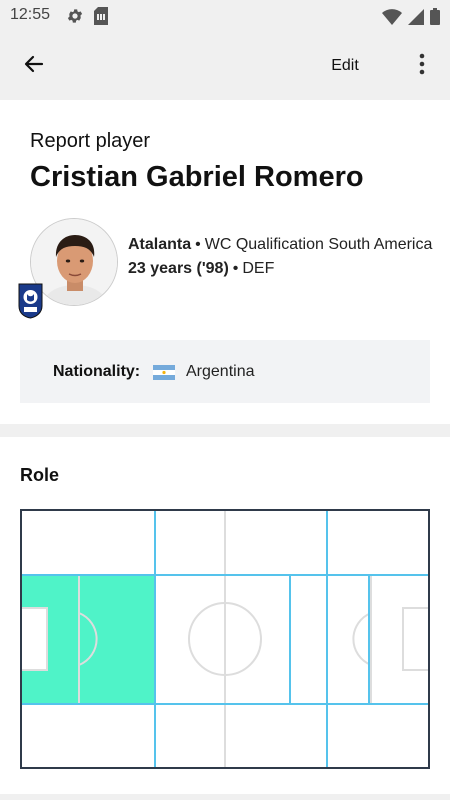 This screenshot has height=800, width=450. What do you see at coordinates (30, 301) in the screenshot?
I see `club-badge-icon` at bounding box center [30, 301].